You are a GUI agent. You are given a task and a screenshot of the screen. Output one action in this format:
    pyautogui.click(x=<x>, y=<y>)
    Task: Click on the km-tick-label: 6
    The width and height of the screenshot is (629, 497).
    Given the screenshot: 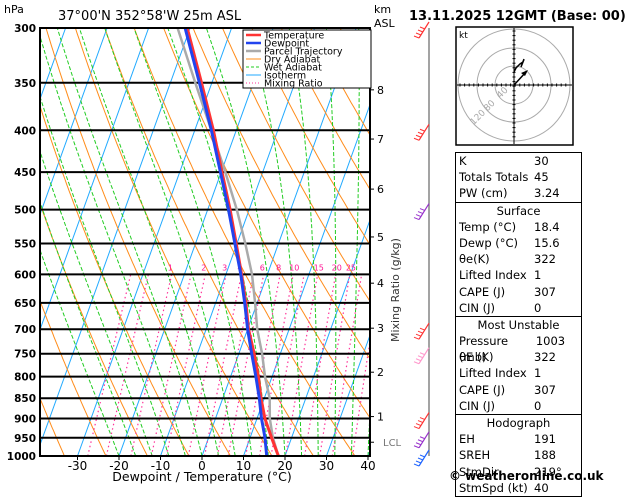 What is the action you would take?
    pyautogui.click(x=380, y=189)
    